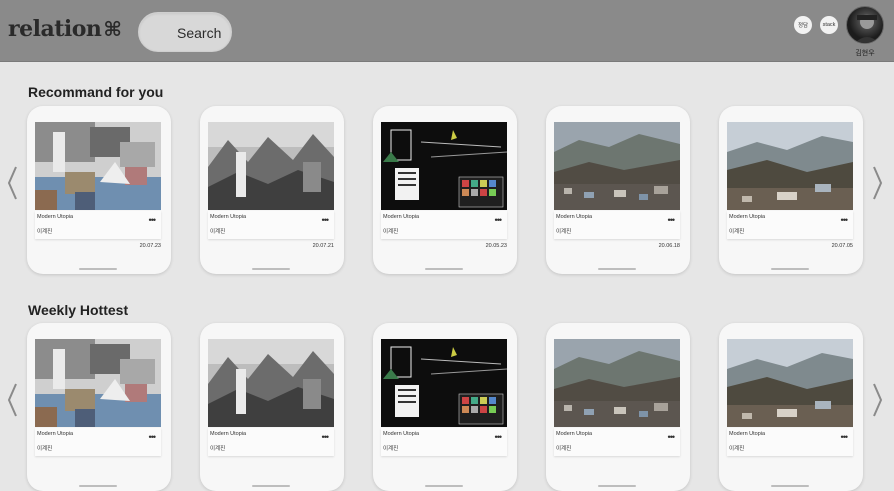 The height and width of the screenshot is (491, 894). Describe the element at coordinates (112, 29) in the screenshot. I see `logo-mark-icon: ⌘` at that location.